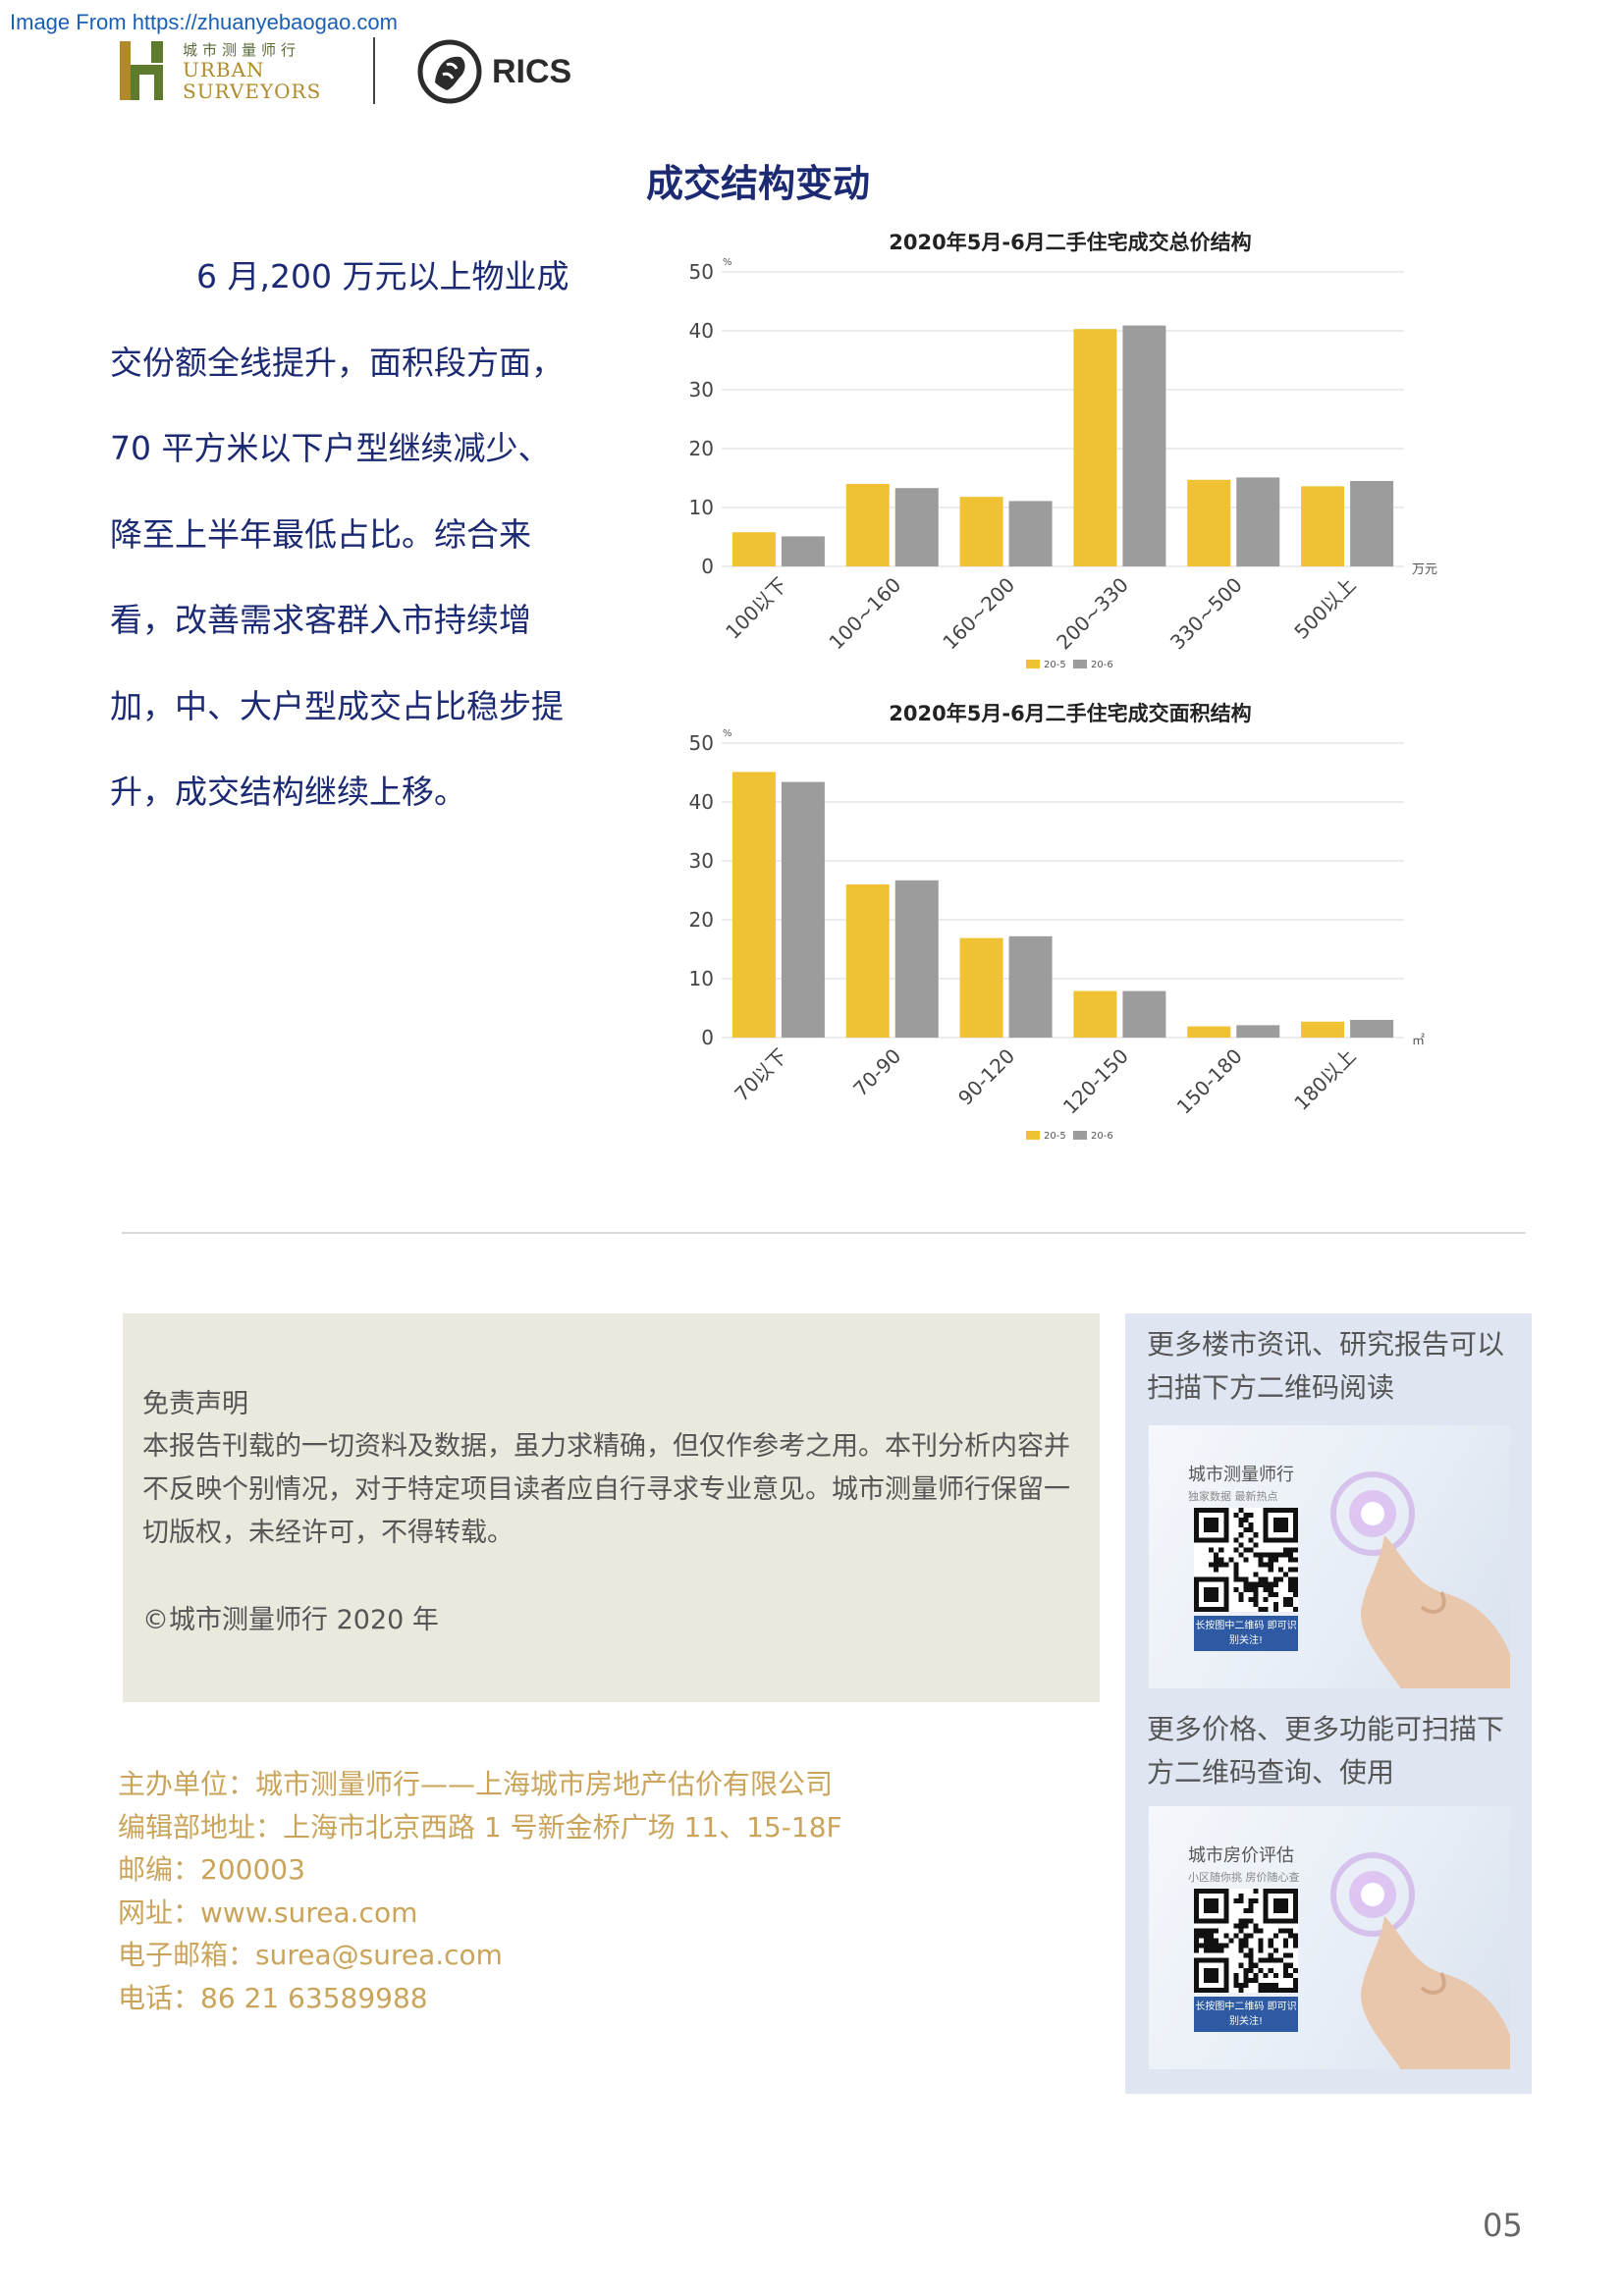 This screenshot has width=1624, height=2296. What do you see at coordinates (803, 909) in the screenshot?
I see `bar-20-6-70以下` at bounding box center [803, 909].